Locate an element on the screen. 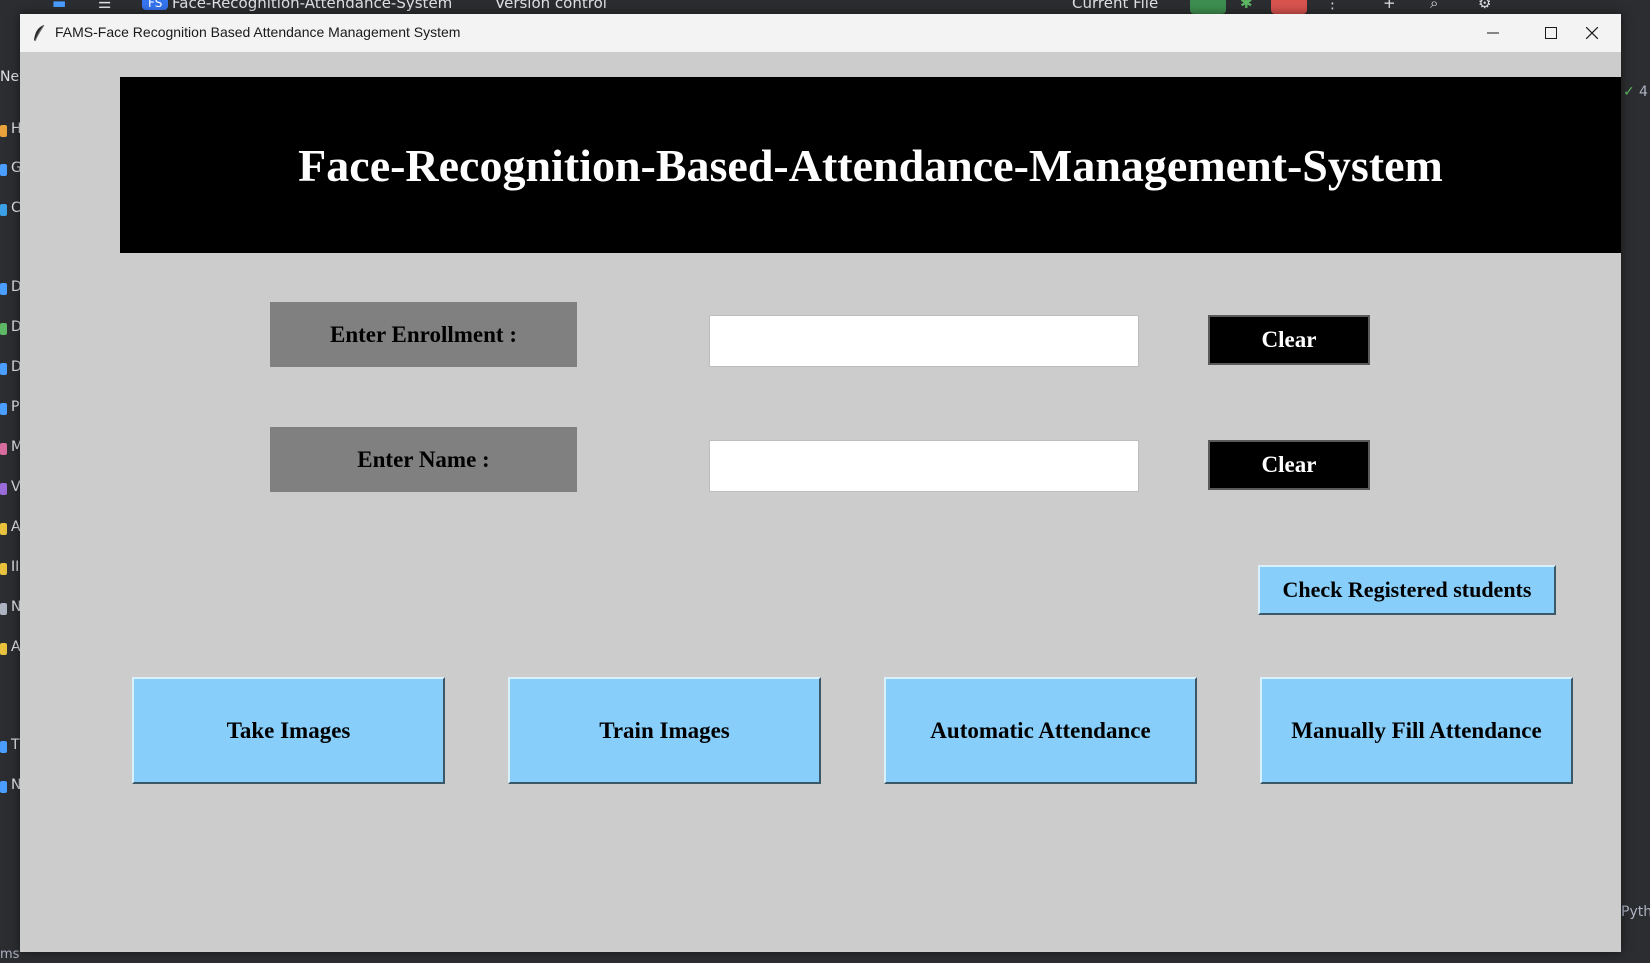  project-badge: FS is located at coordinates (155, 5).